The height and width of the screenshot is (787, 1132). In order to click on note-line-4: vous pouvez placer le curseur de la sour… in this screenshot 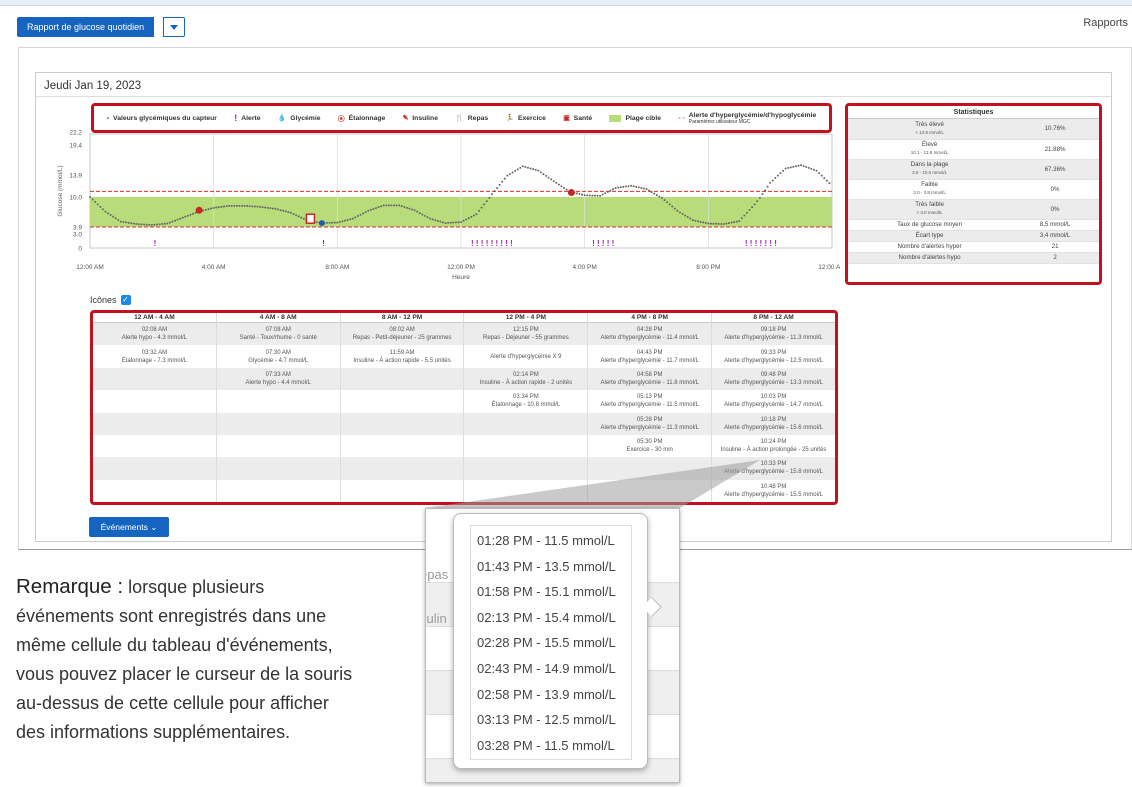, I will do `click(184, 674)`.